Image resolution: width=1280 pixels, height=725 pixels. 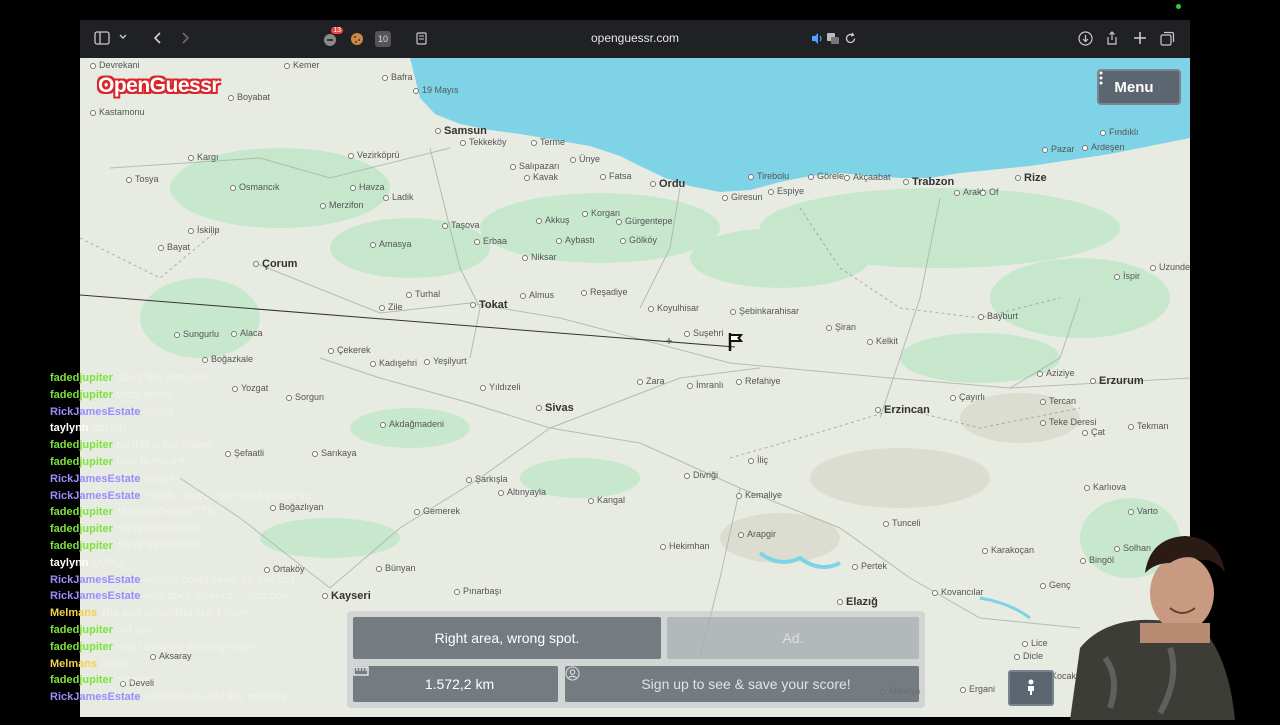 What do you see at coordinates (817, 38) in the screenshot?
I see `speaker-icon` at bounding box center [817, 38].